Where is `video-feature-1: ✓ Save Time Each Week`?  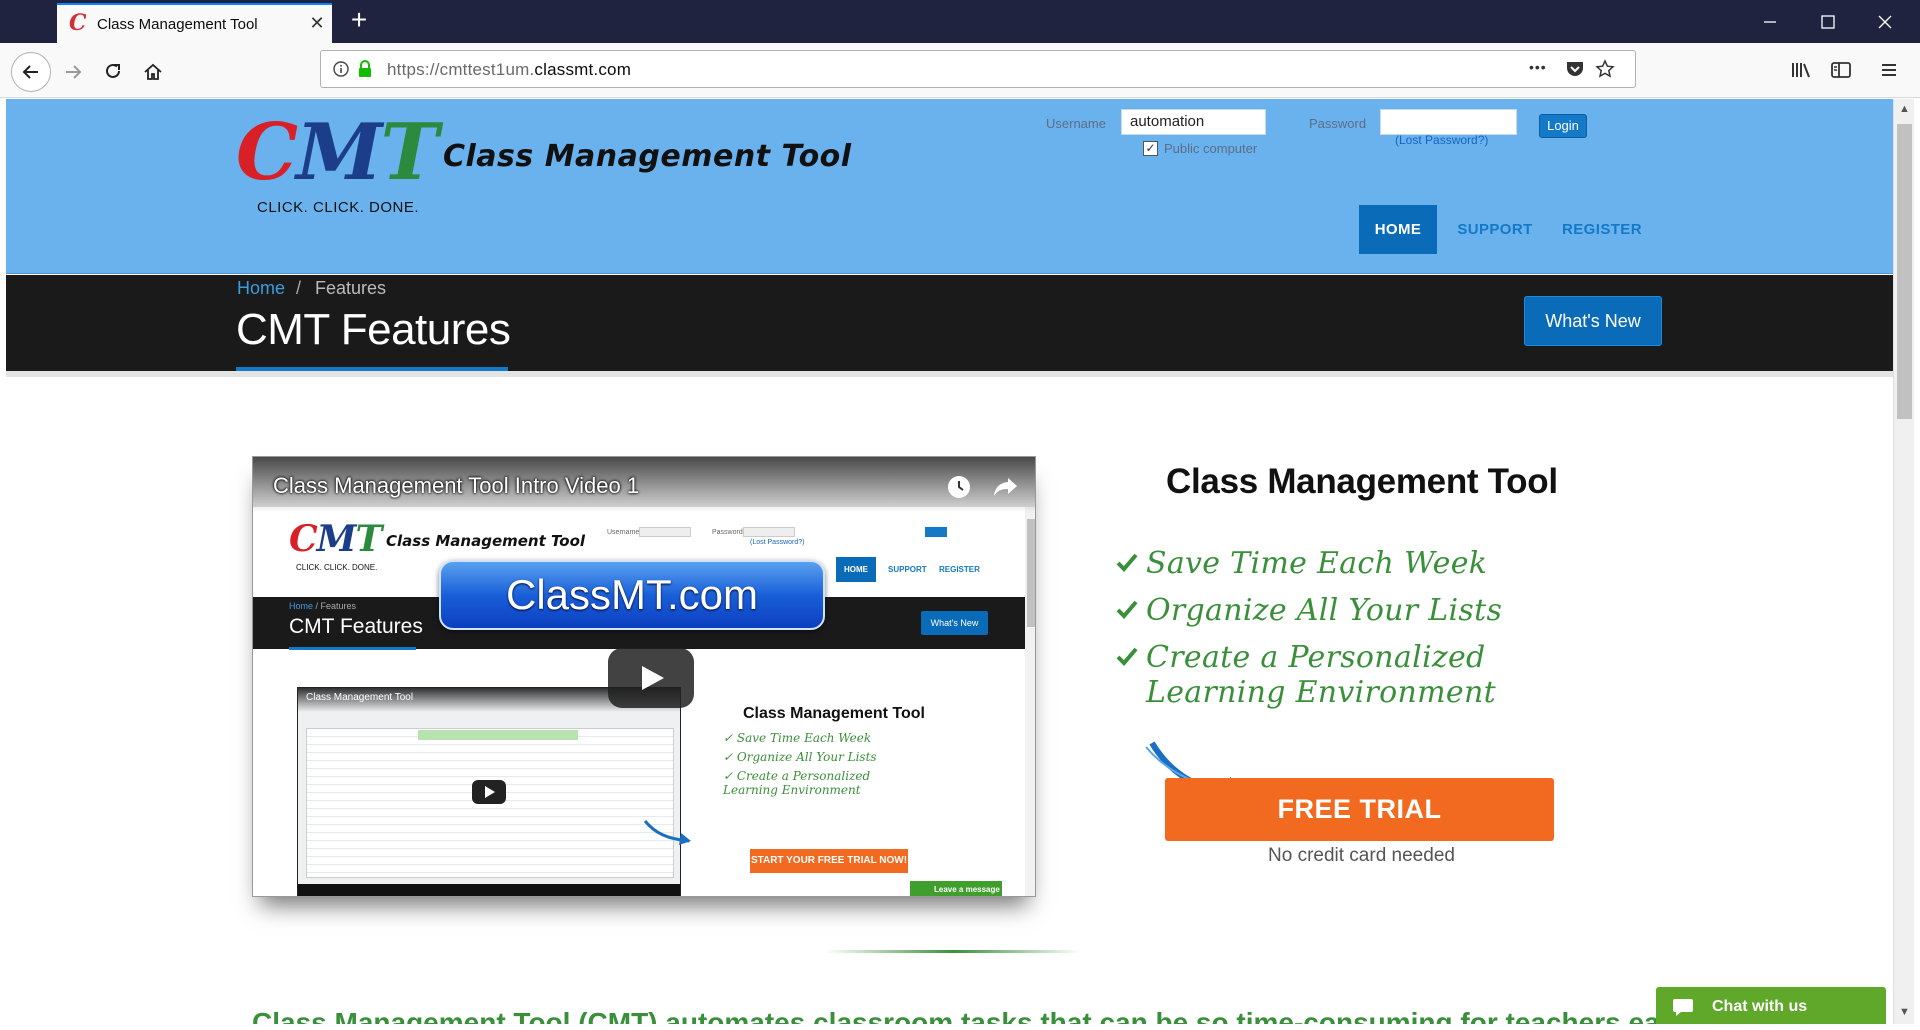 video-feature-1: ✓ Save Time Each Week is located at coordinates (797, 738).